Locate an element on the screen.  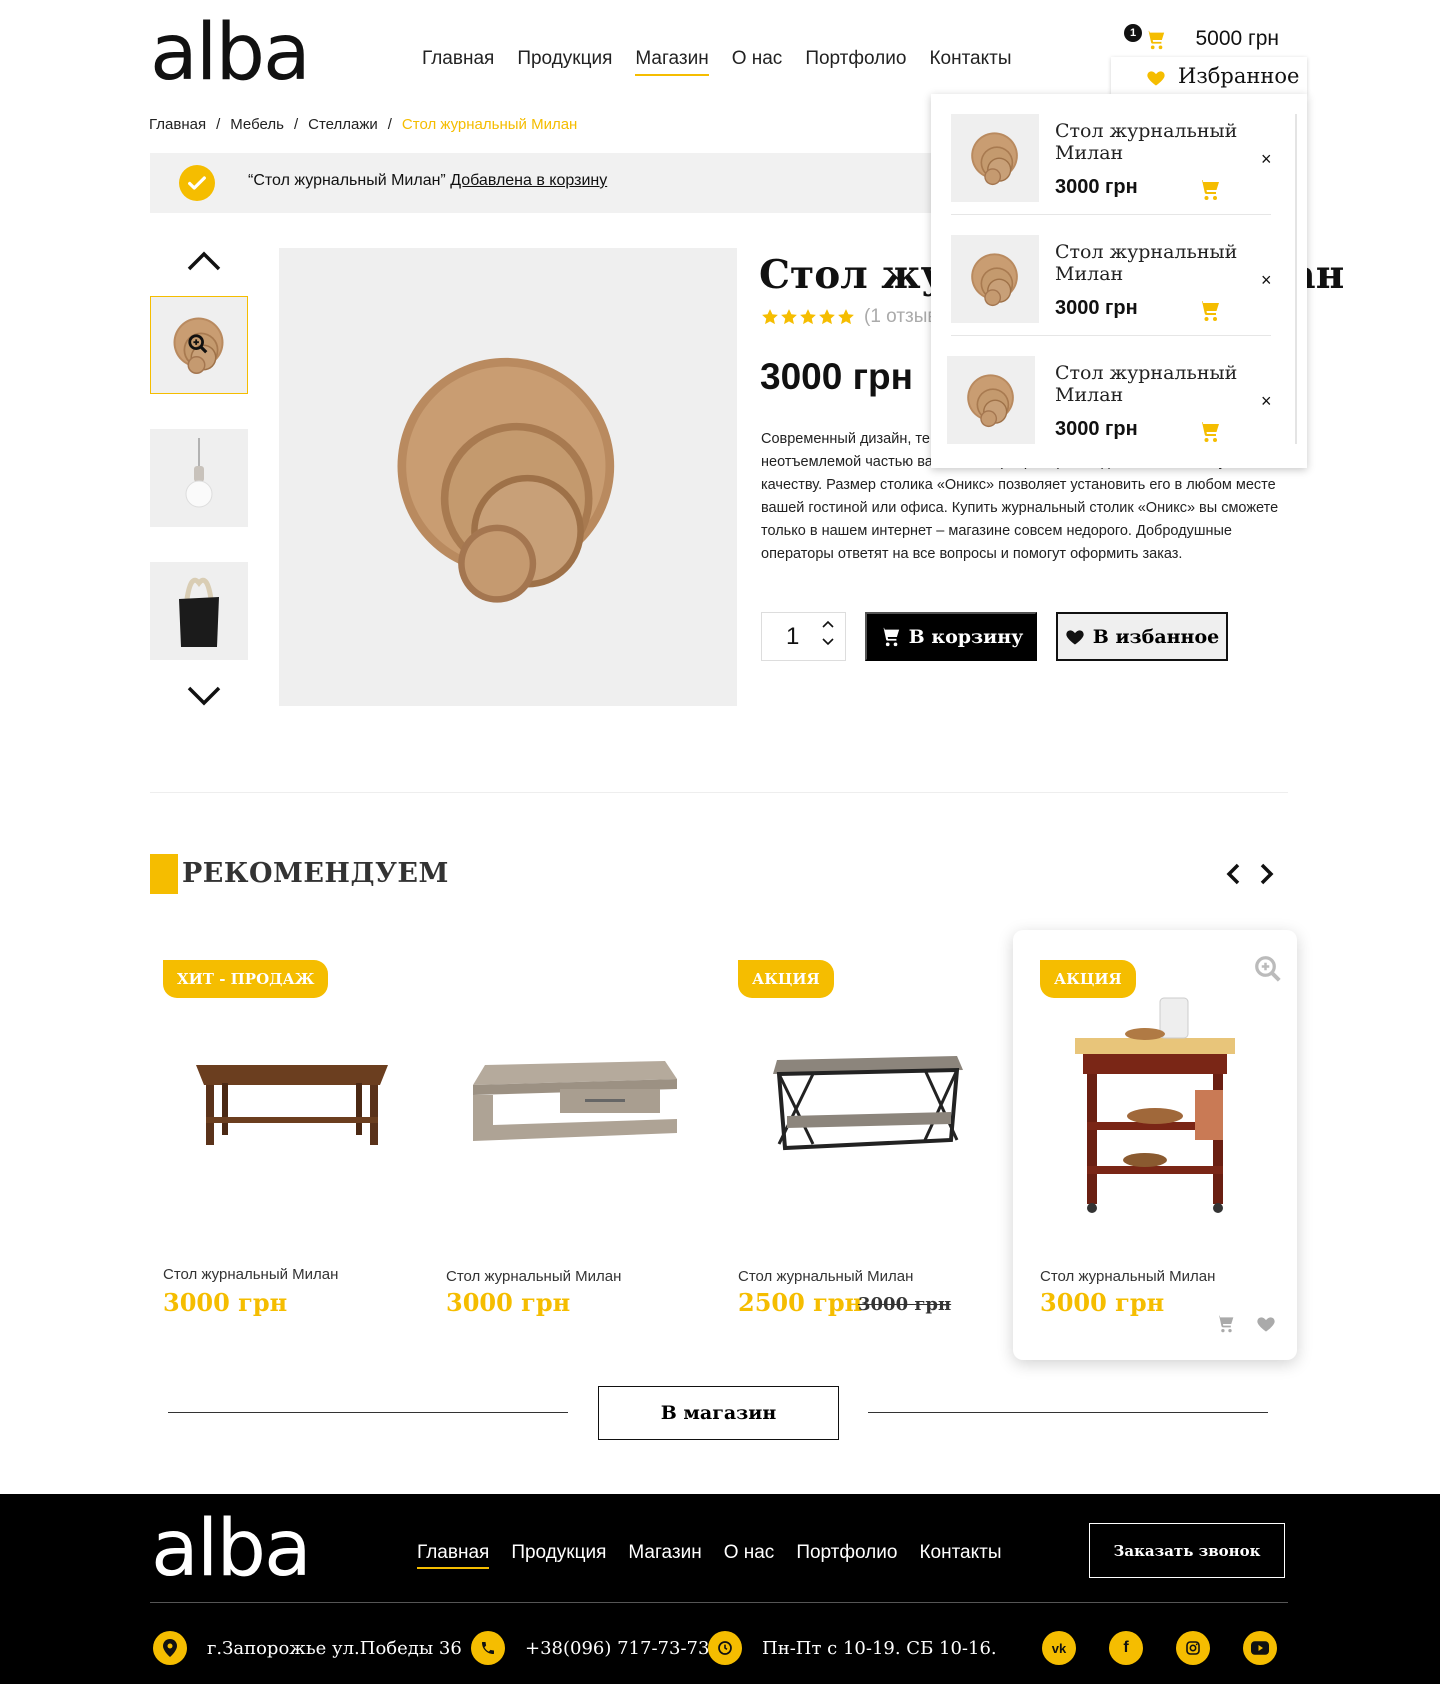
cart-total: 5000 грн is located at coordinates (1237, 38).